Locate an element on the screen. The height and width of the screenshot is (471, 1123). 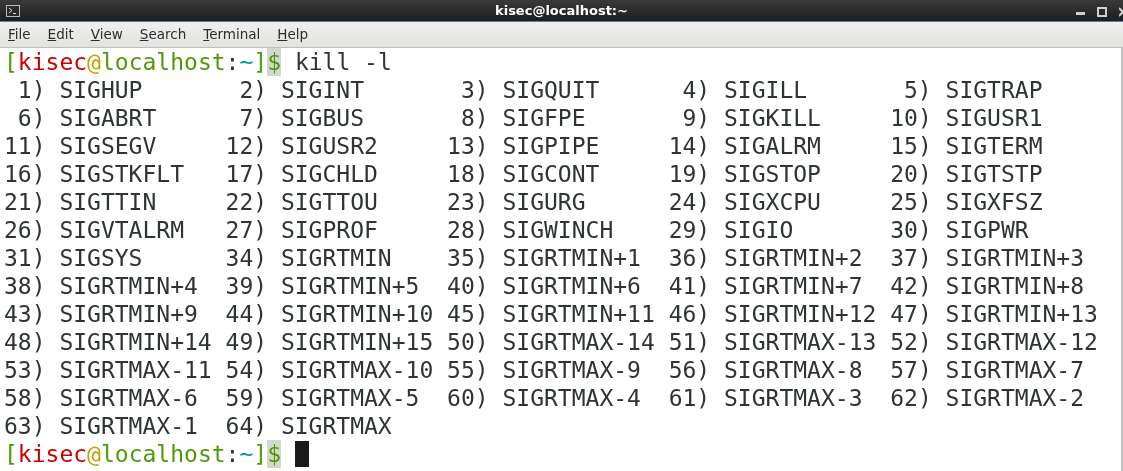
signal-name: SIGRTMAX is located at coordinates (336, 426).